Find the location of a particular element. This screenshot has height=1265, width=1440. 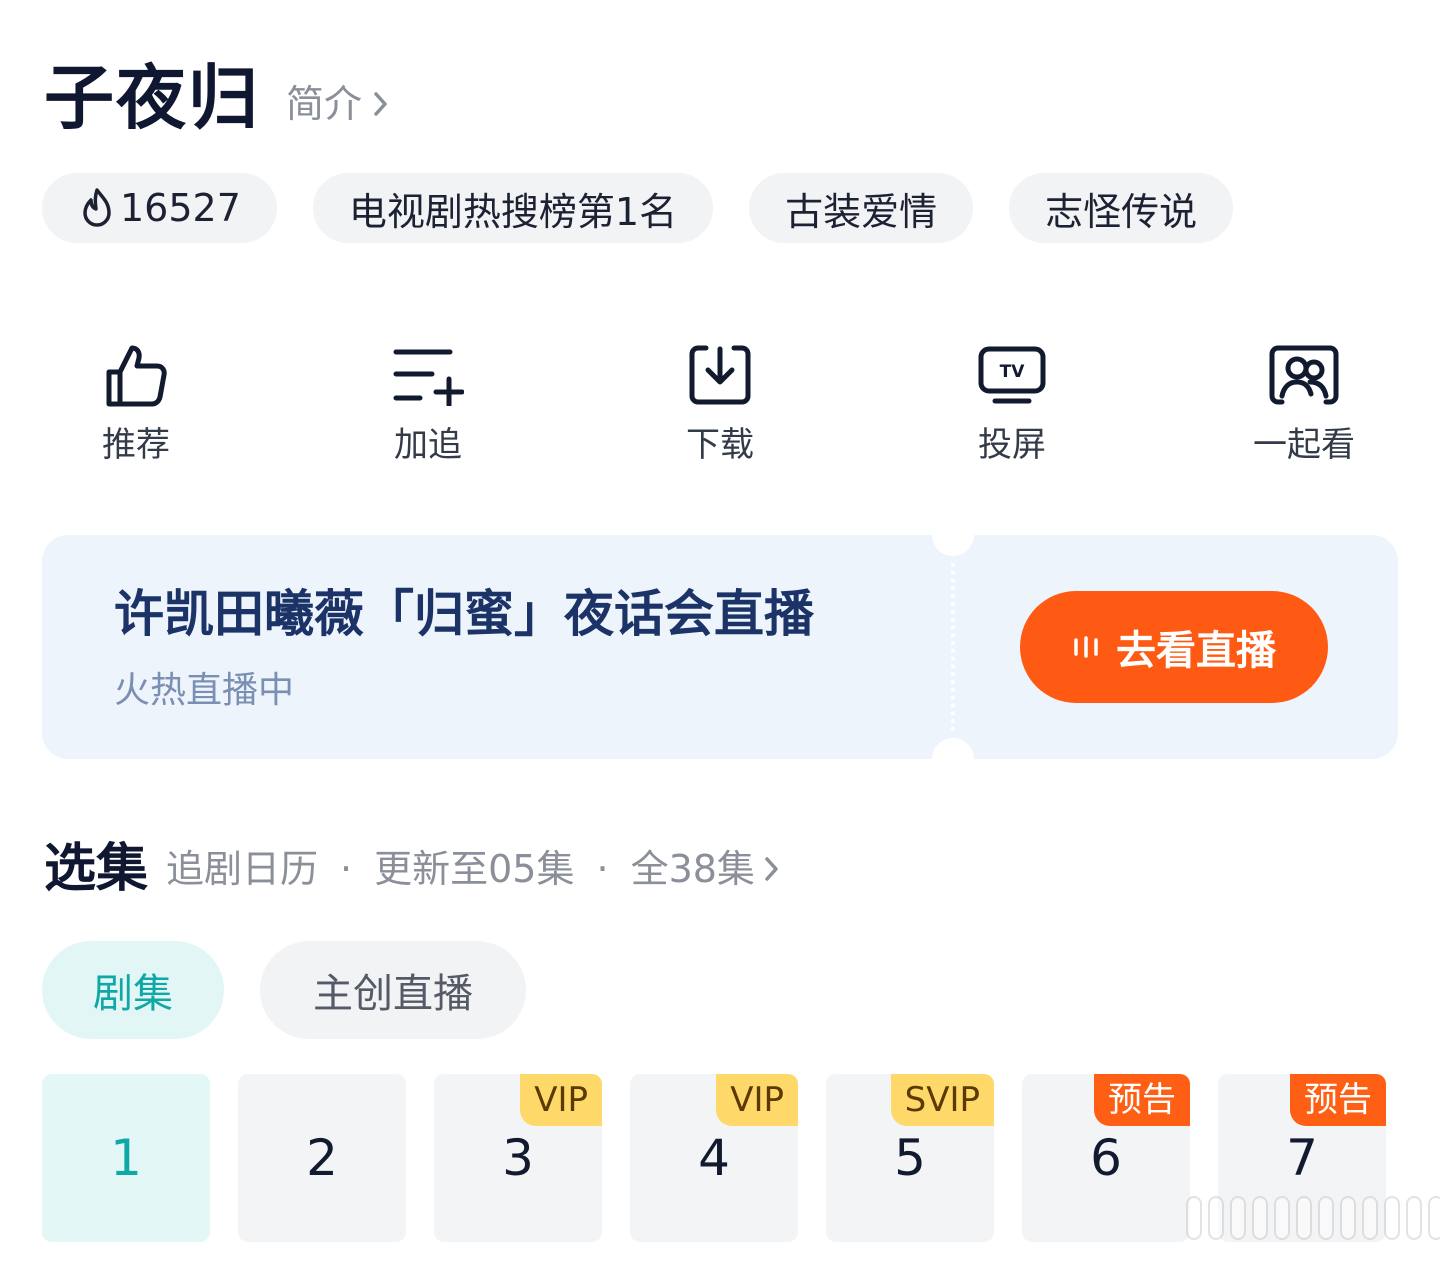

episodes-meta: 追剧日历 · 更新至05集 · 全38集 is located at coordinates (473, 869).